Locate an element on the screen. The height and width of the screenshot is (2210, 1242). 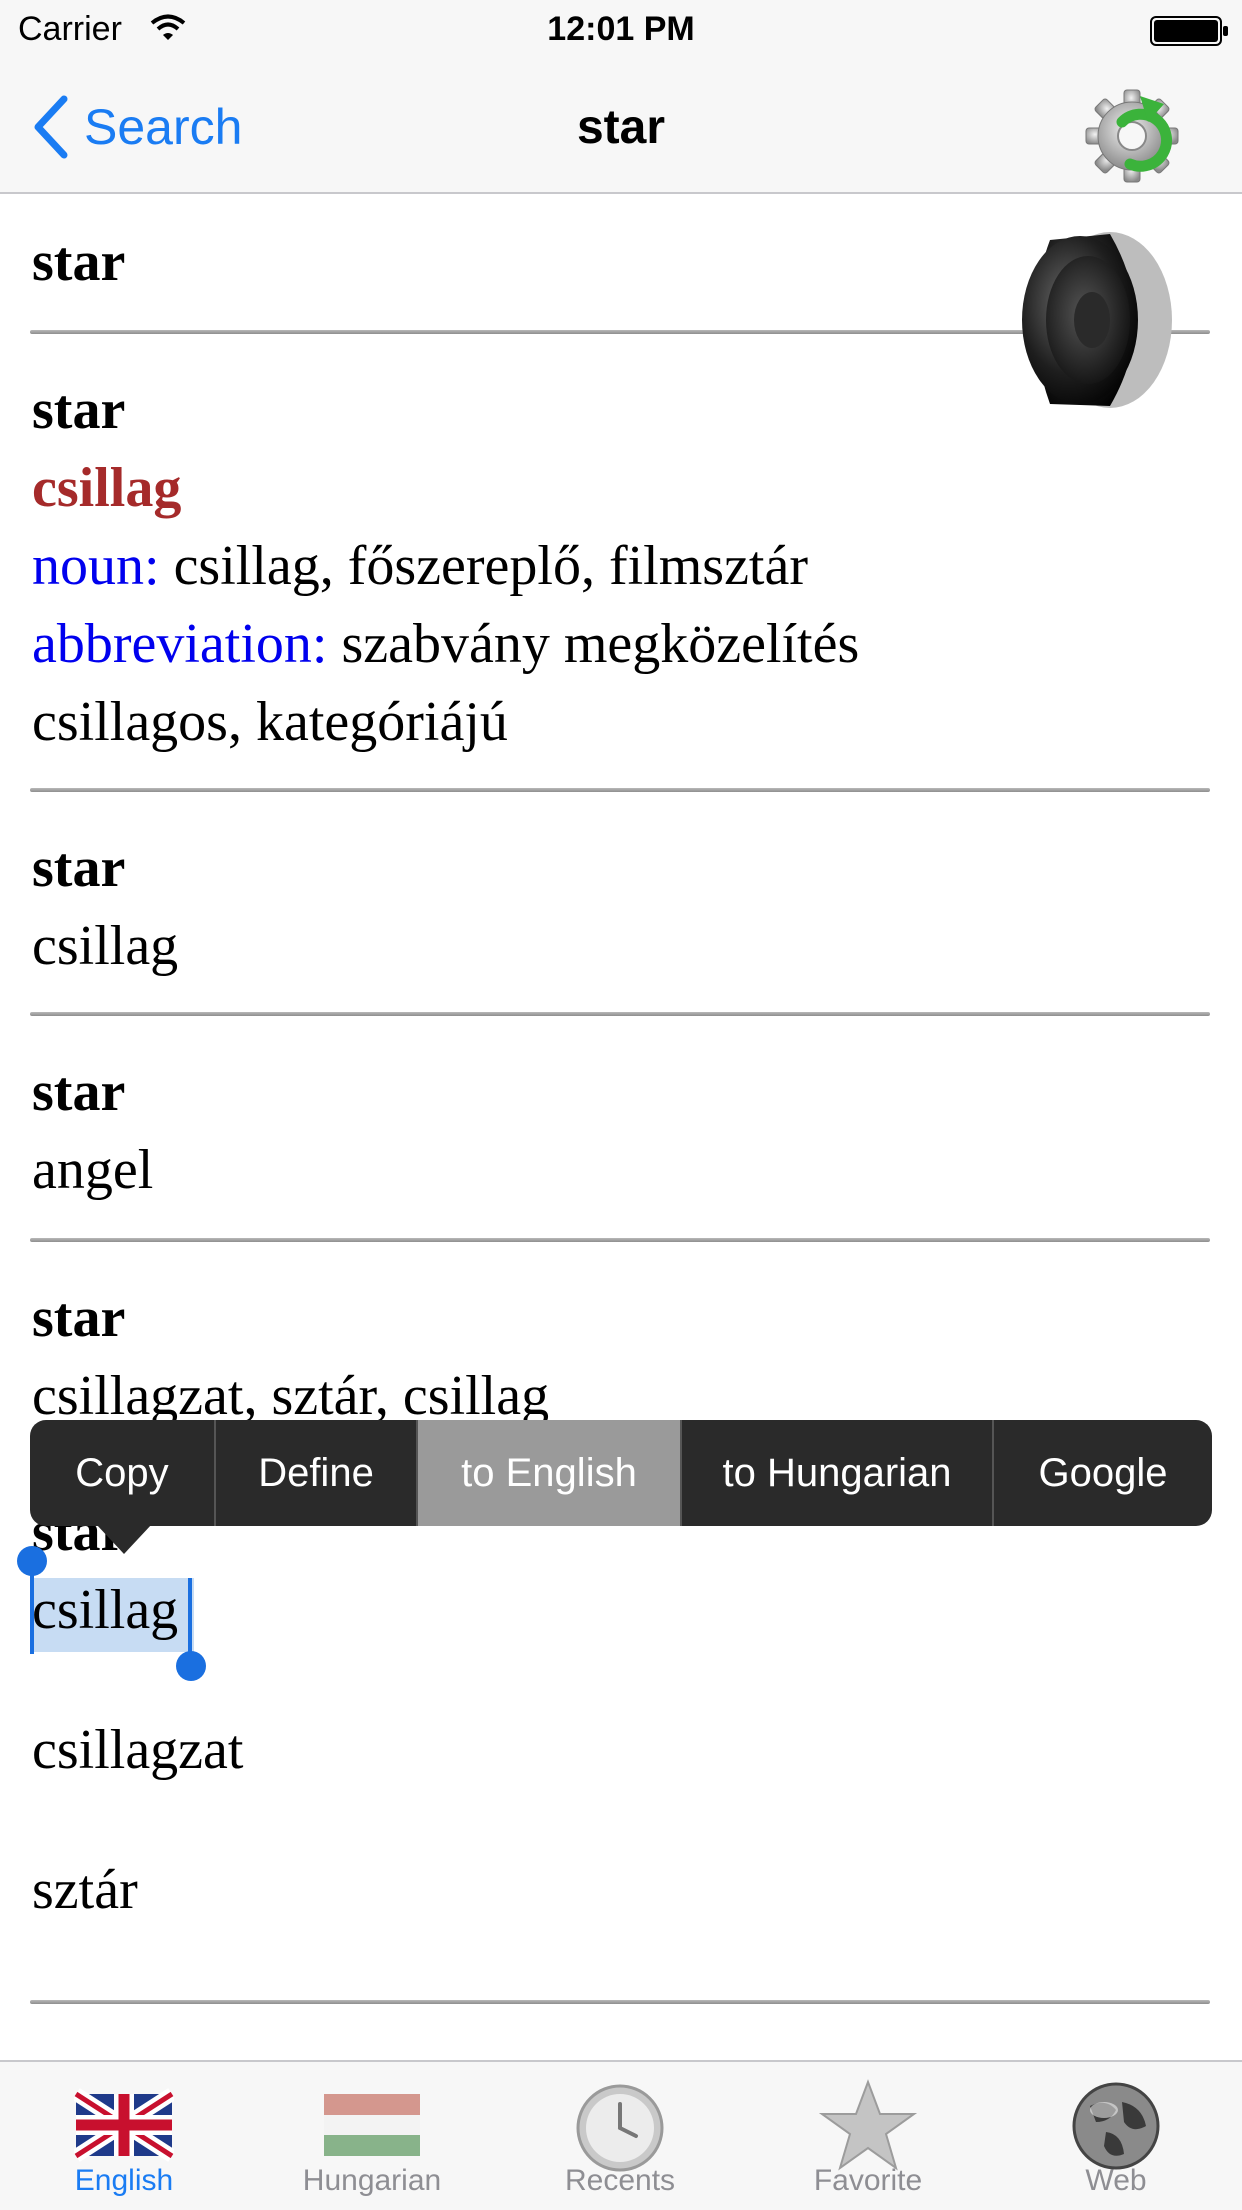
entry-translation: csillagzat, sztár, csillag is located at coordinates (291, 1396).